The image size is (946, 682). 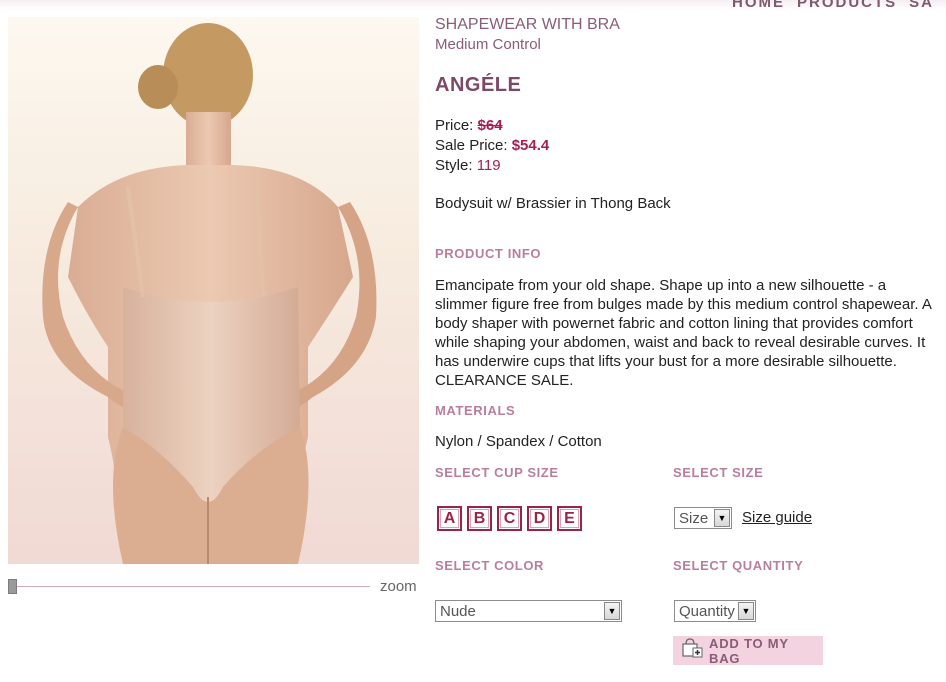 What do you see at coordinates (527, 24) in the screenshot?
I see `product-category: SHAPEWEAR WITH BRA` at bounding box center [527, 24].